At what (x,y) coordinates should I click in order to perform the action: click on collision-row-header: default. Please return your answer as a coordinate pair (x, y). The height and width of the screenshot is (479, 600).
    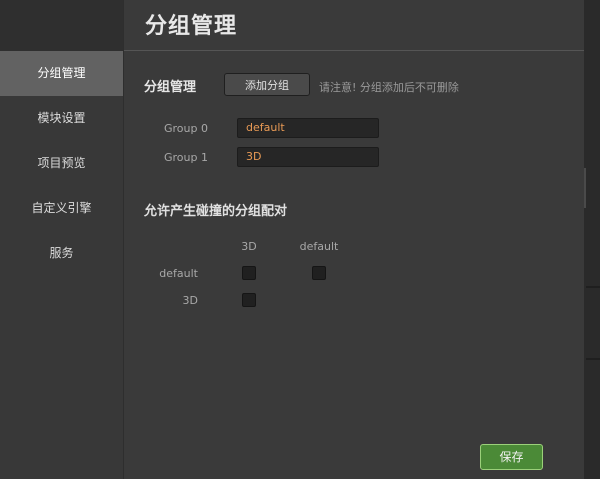
    Looking at the image, I should click on (178, 273).